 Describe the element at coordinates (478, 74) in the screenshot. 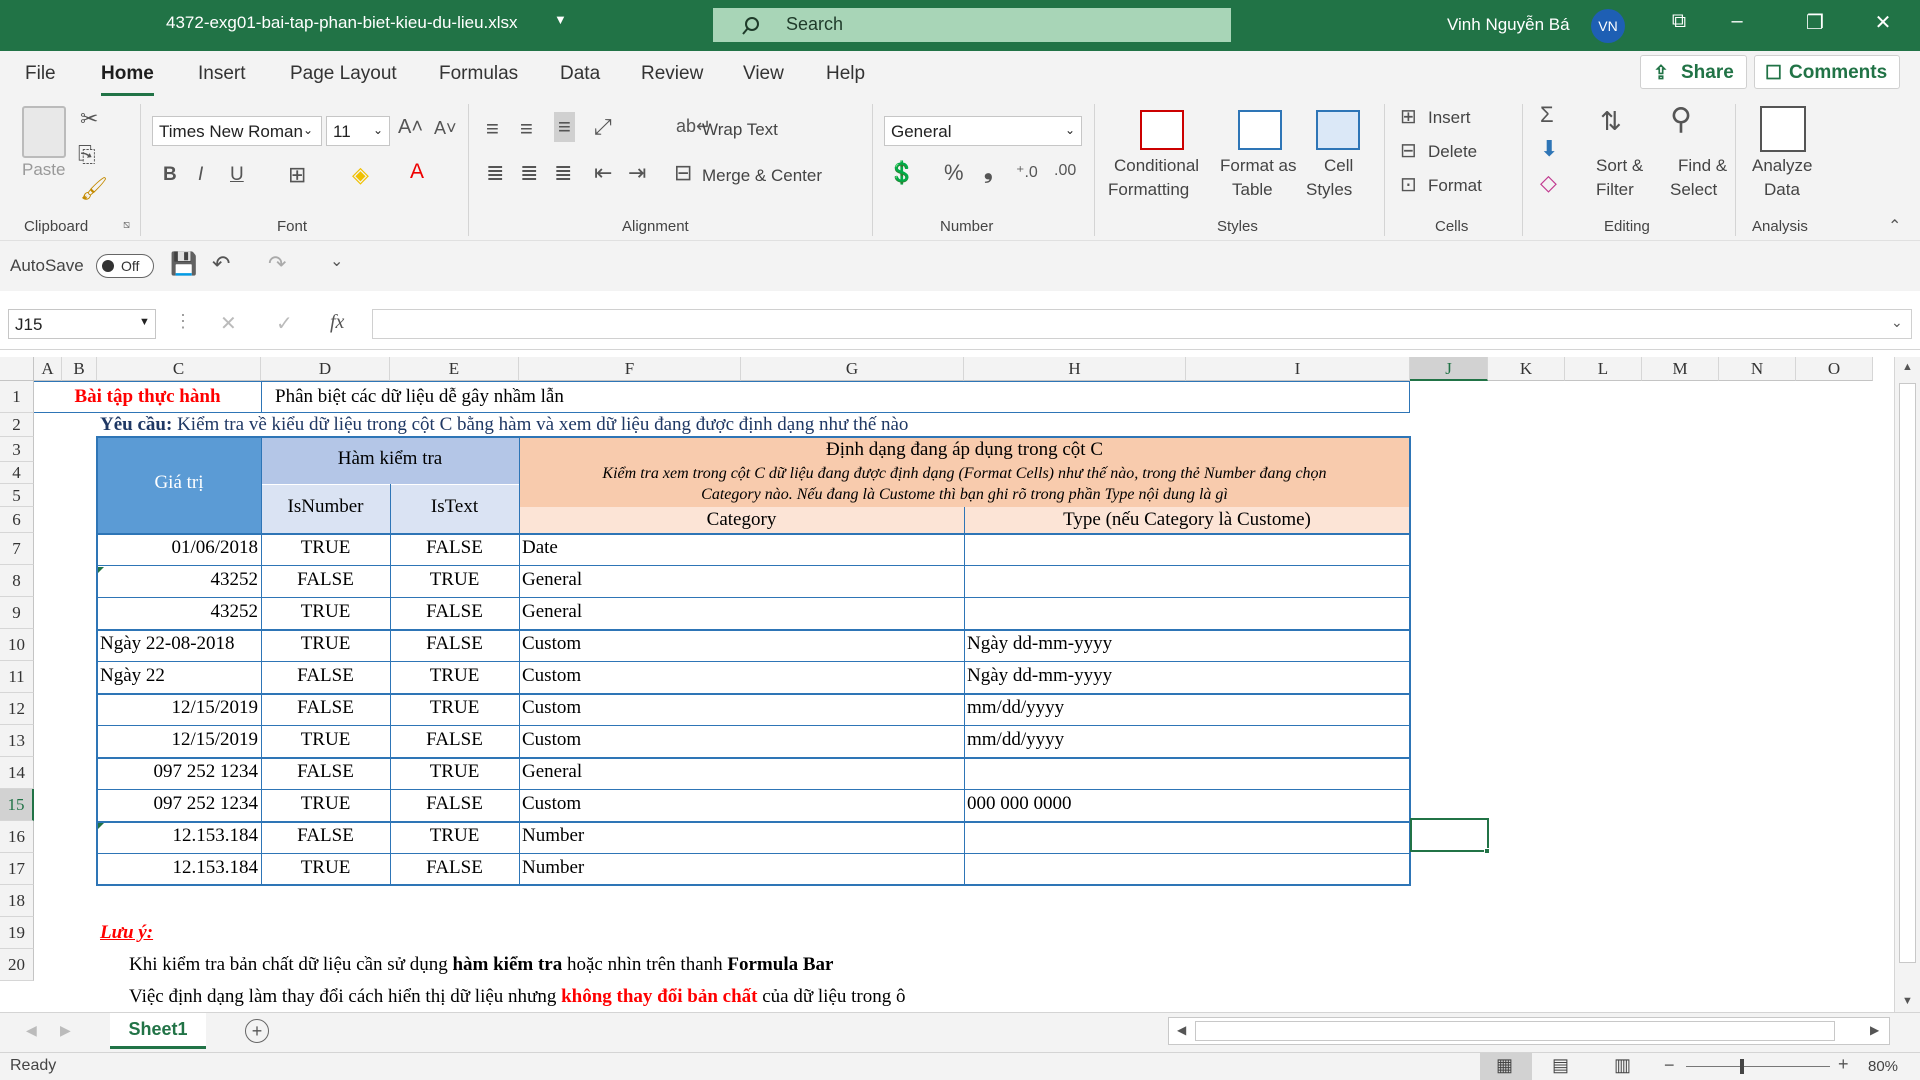

I see `tab-formulas: Formulas` at that location.